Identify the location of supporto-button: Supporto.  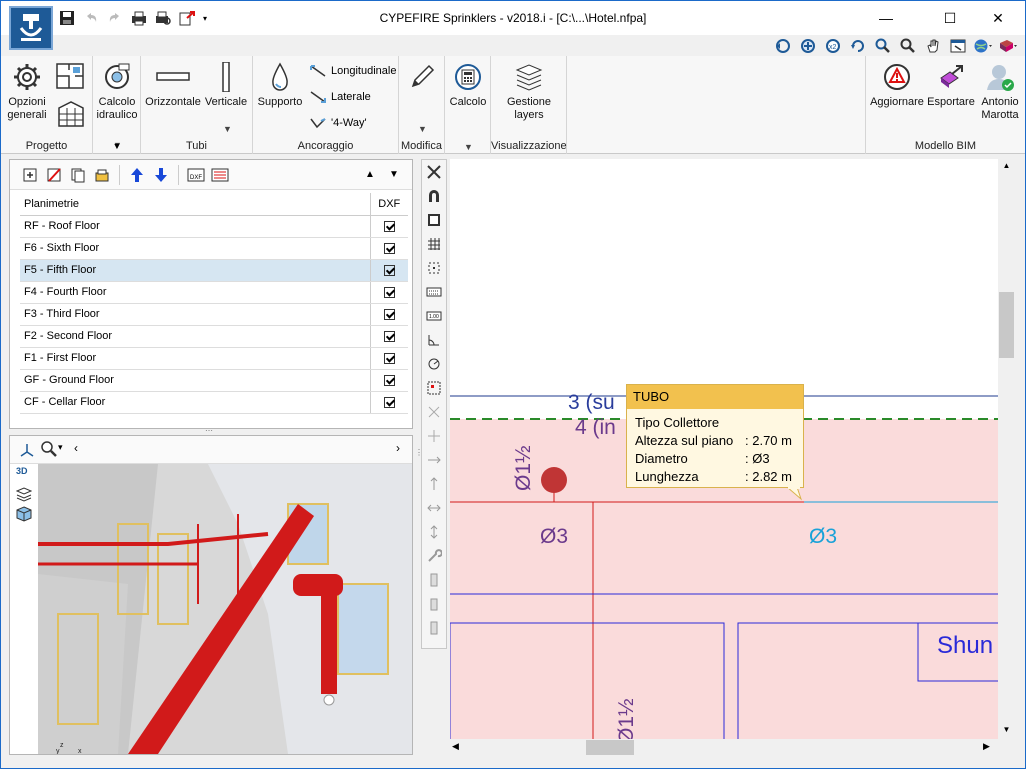
(280, 85).